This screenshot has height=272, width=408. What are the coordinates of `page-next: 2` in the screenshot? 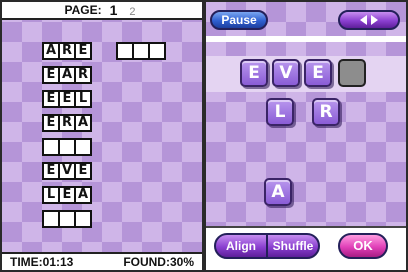 It's located at (134, 12).